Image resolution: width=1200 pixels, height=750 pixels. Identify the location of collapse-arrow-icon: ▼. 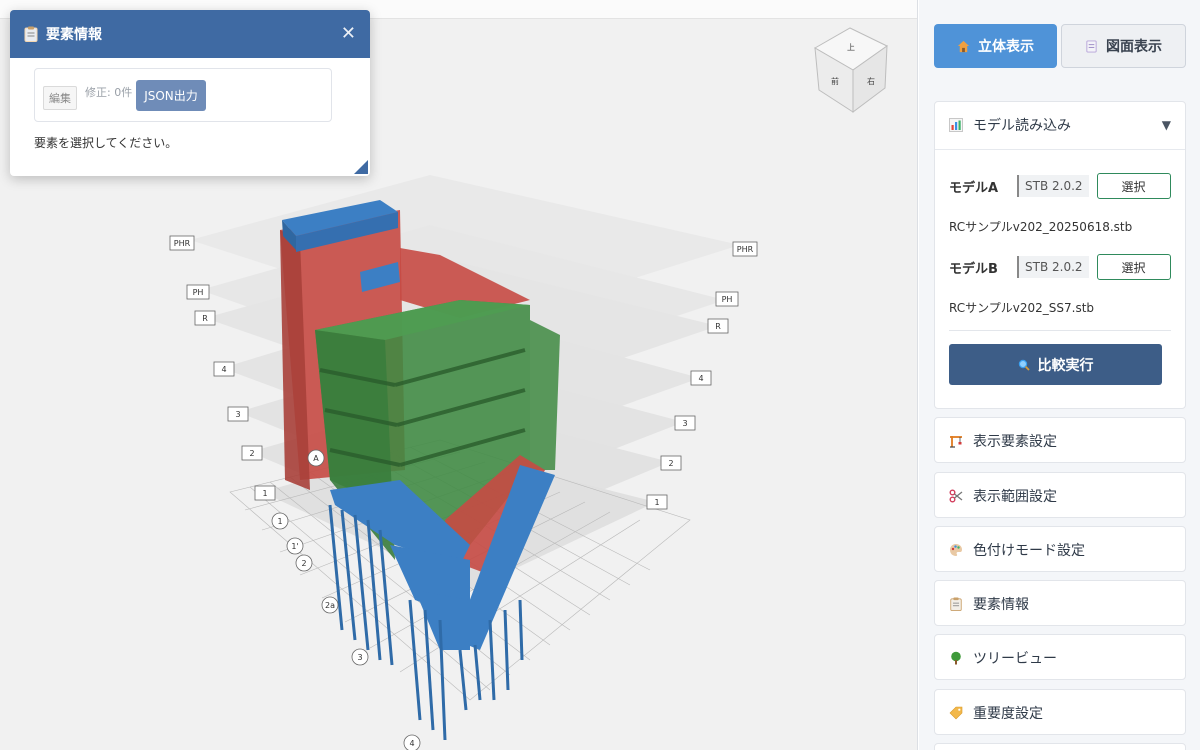
(1166, 125).